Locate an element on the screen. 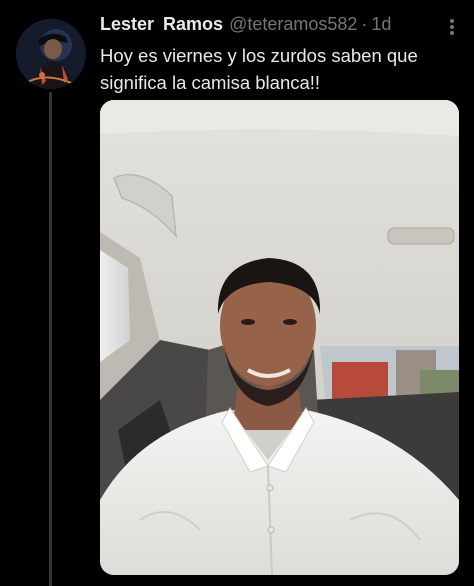 The image size is (474, 586). more-options-button is located at coordinates (452, 27).